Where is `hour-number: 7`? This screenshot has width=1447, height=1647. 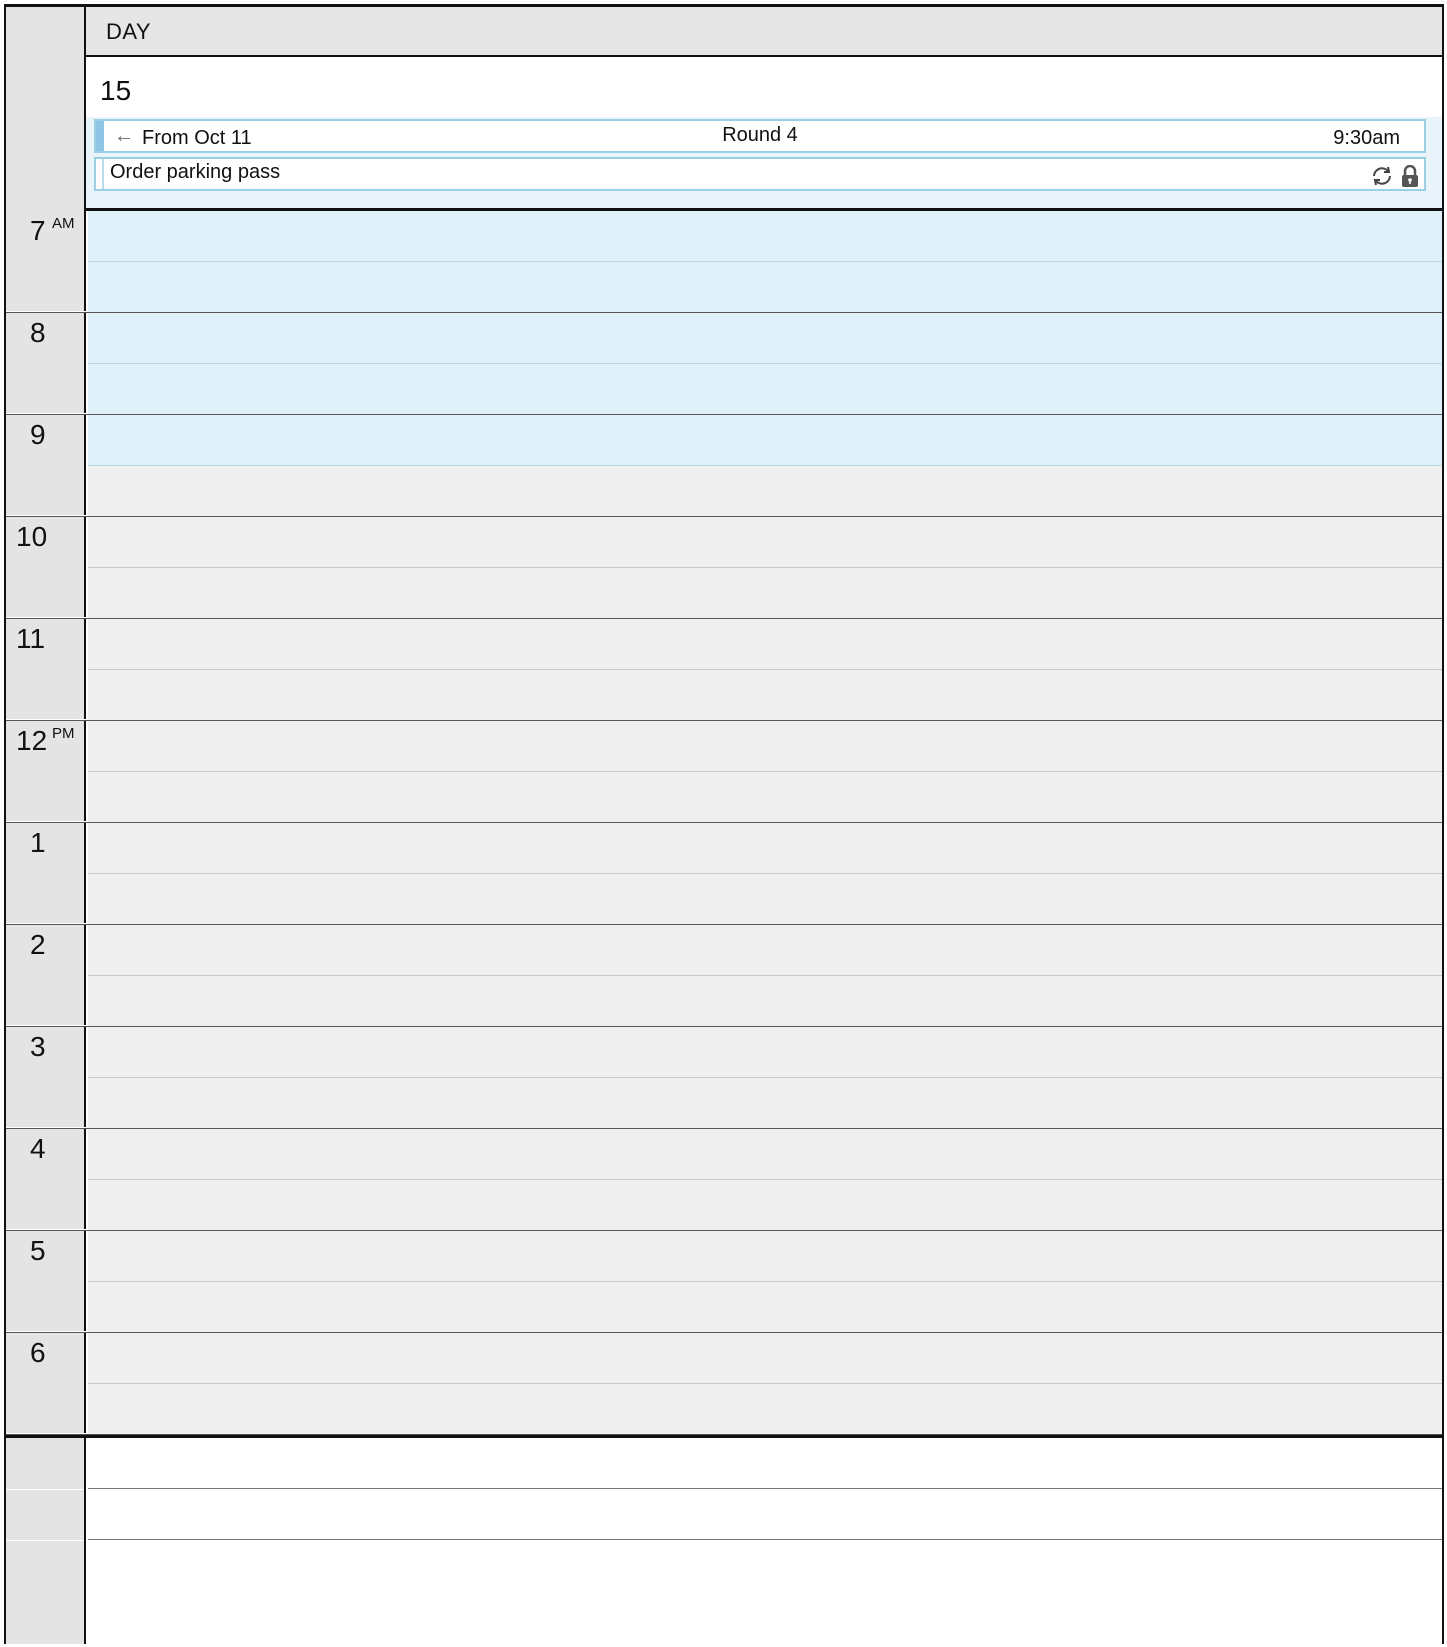
hour-number: 7 is located at coordinates (38, 230).